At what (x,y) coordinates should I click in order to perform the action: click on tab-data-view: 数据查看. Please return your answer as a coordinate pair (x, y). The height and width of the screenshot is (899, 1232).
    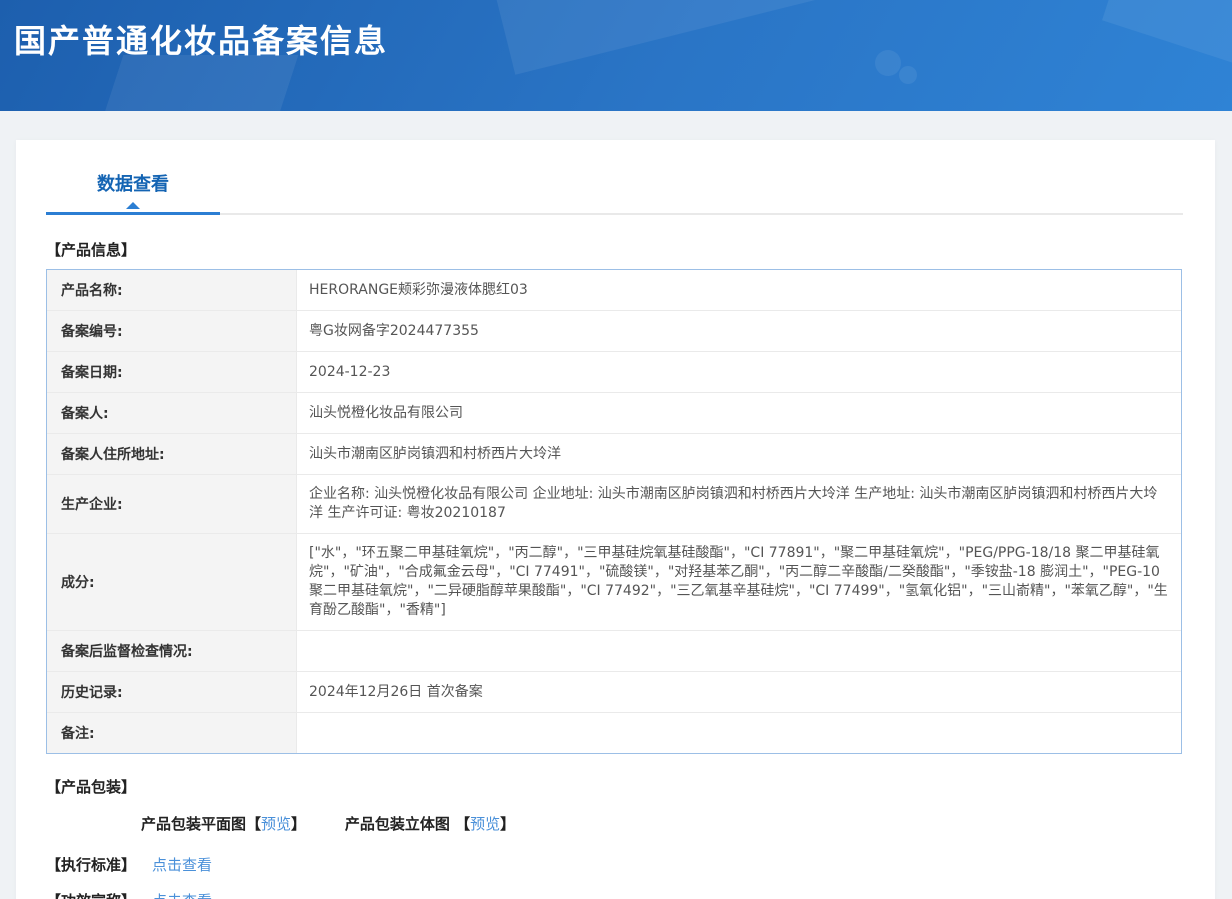
    Looking at the image, I should click on (133, 192).